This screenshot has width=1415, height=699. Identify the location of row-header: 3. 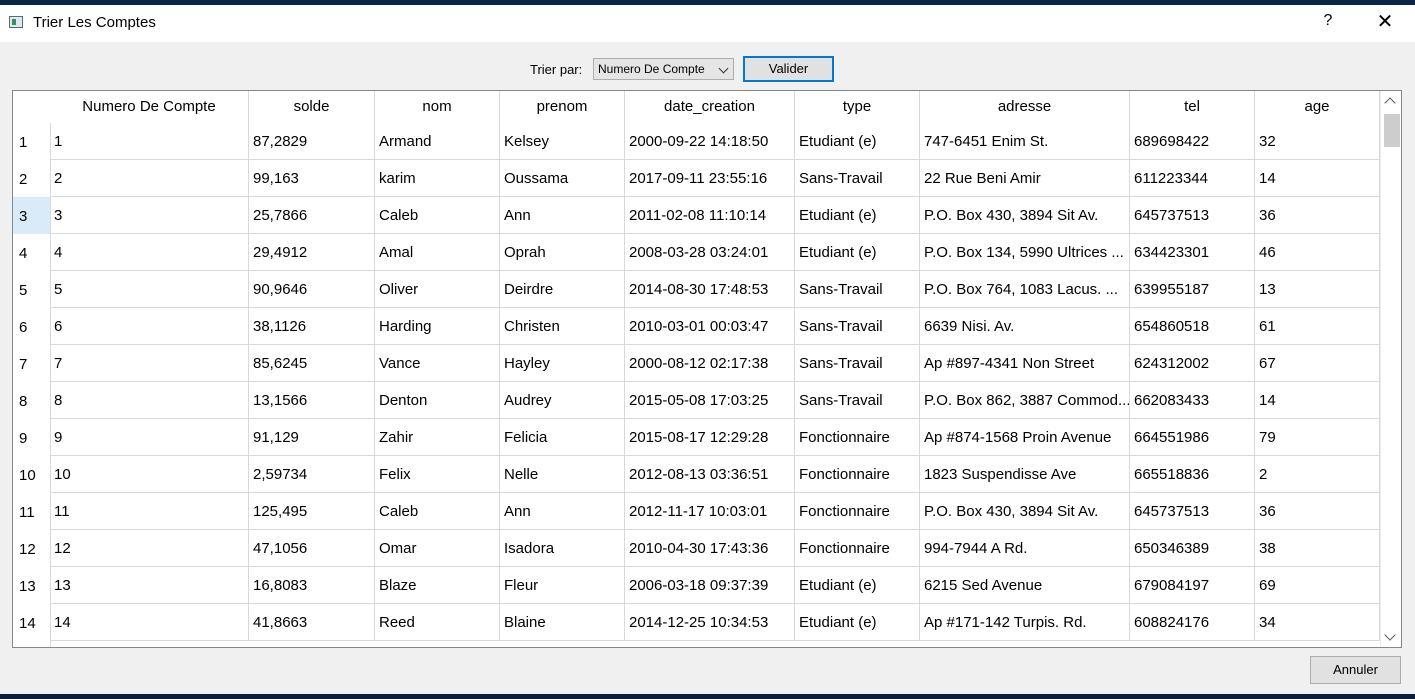
(31, 215).